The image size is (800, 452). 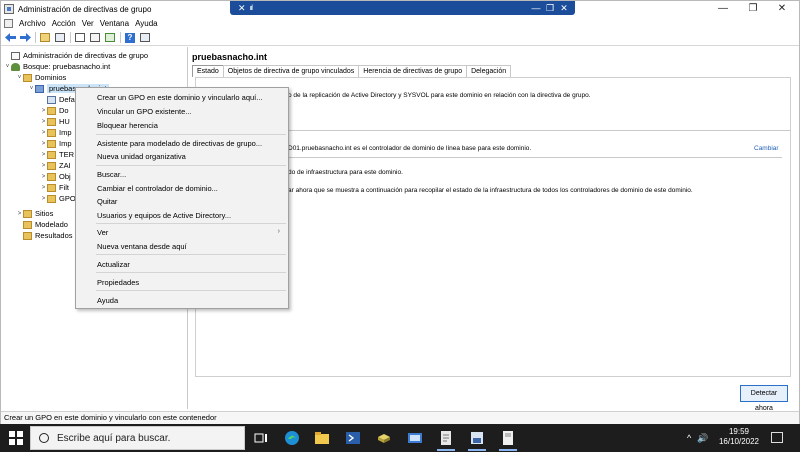 What do you see at coordinates (723, 9) in the screenshot?
I see `minimize-button: —` at bounding box center [723, 9].